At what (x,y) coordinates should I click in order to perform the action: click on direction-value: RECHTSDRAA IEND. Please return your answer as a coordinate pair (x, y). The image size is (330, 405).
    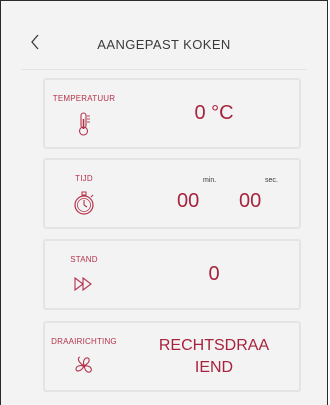
    Looking at the image, I should click on (214, 356).